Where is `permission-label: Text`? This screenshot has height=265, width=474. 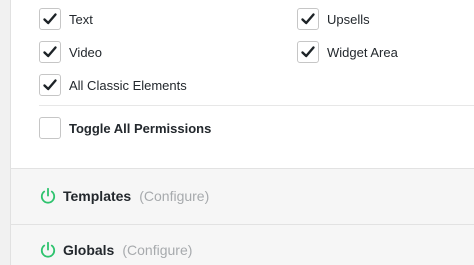
permission-label: Text is located at coordinates (81, 19).